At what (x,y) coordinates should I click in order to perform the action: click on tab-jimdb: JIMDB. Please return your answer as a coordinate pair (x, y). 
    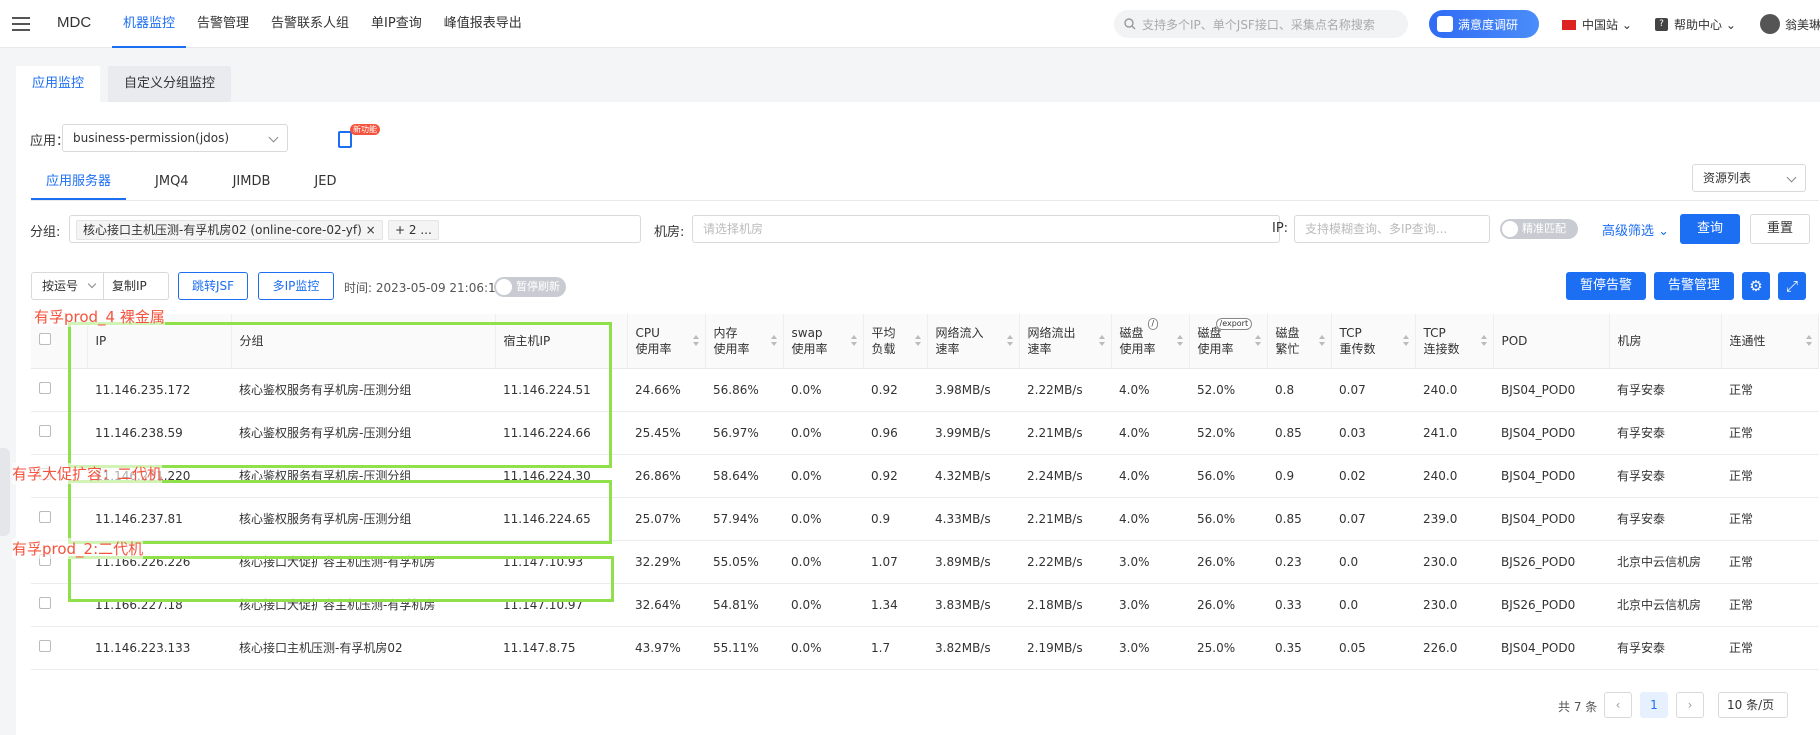
    Looking at the image, I should click on (252, 182).